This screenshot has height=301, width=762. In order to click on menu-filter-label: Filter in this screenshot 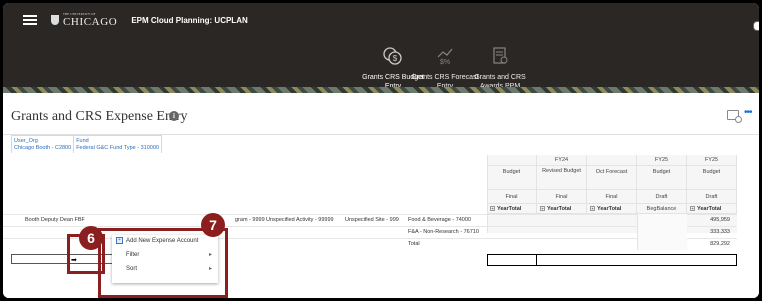, I will do `click(133, 255)`.